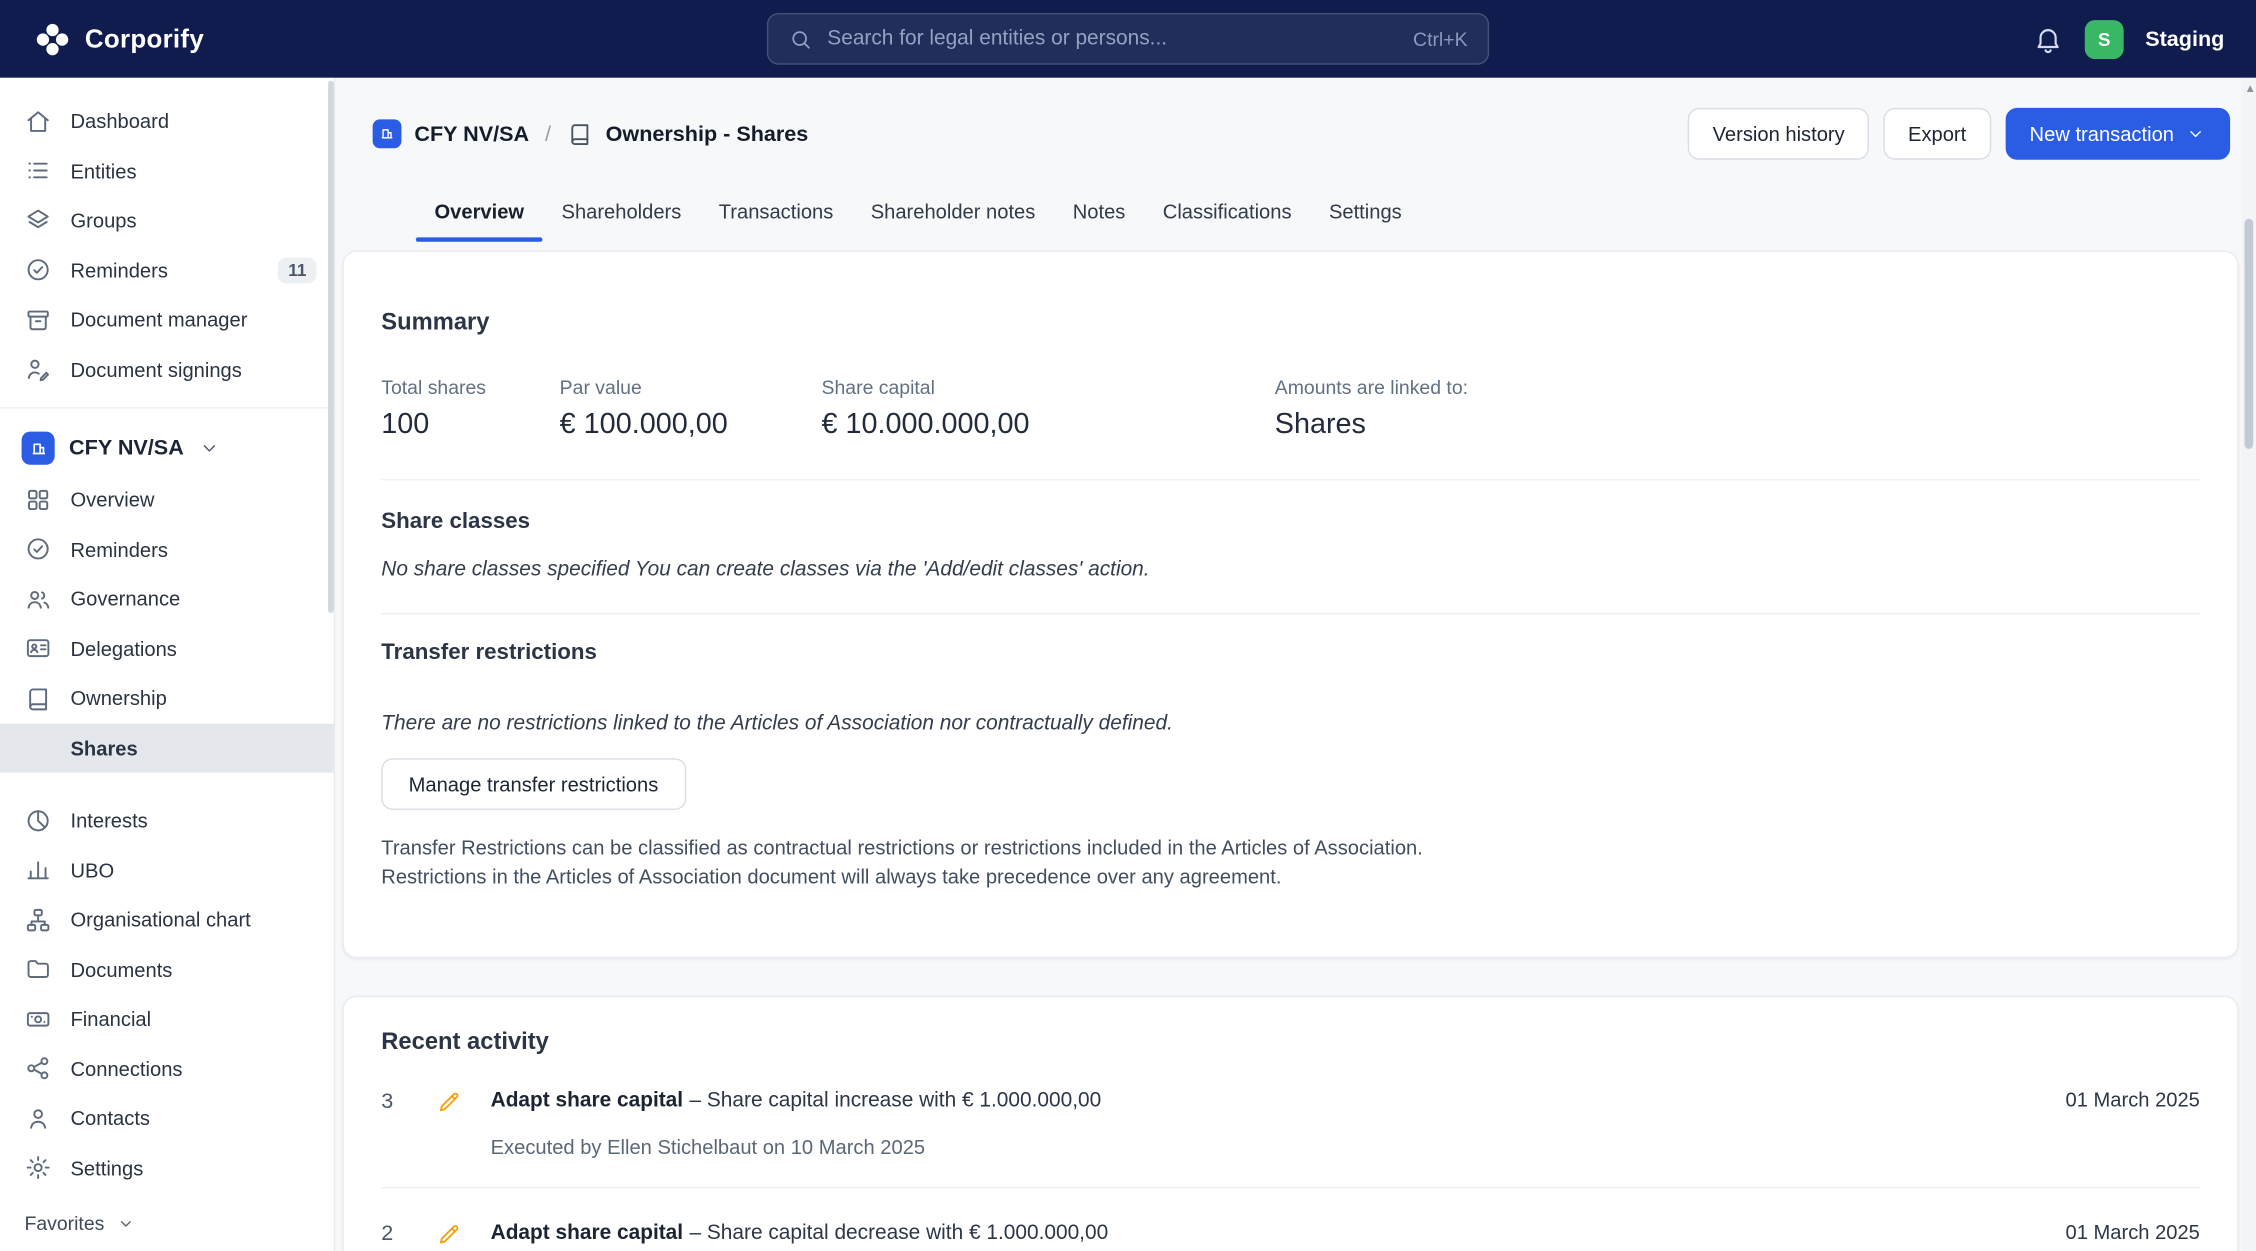  What do you see at coordinates (1937, 133) in the screenshot?
I see `export-button: Export` at bounding box center [1937, 133].